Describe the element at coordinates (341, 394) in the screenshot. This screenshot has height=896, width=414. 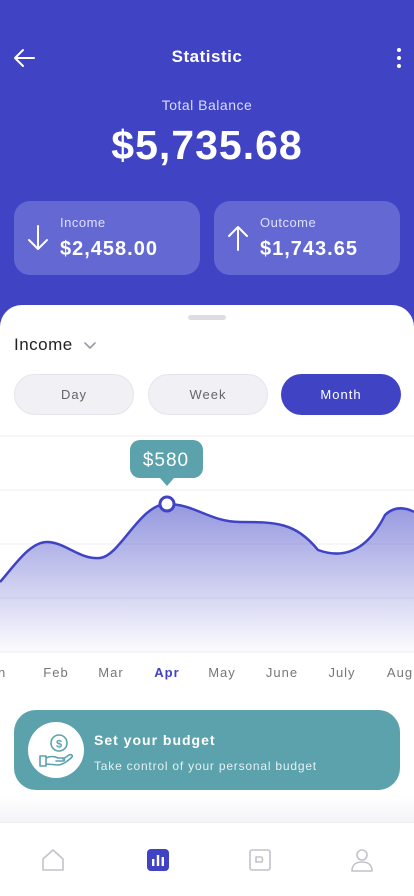
I see `period-month-button: Month` at that location.